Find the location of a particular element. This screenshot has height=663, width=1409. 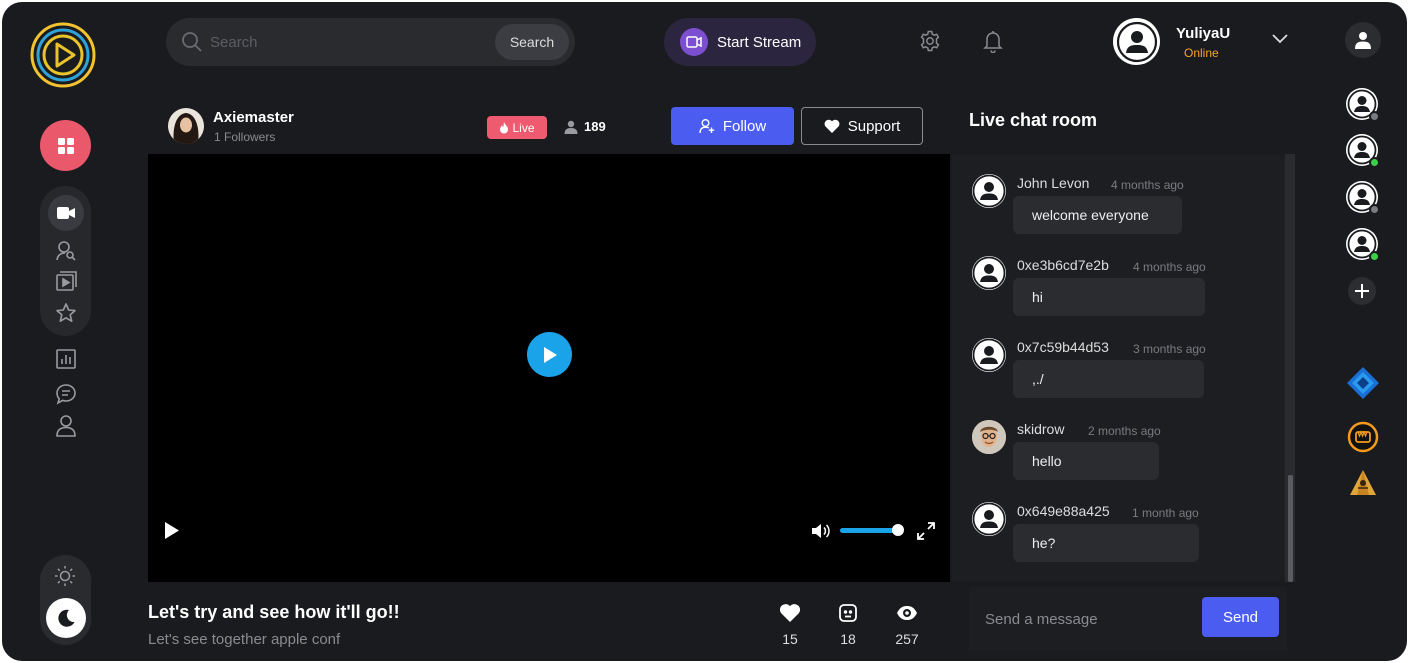

chat-timestamp: 1 month ago is located at coordinates (1165, 513).